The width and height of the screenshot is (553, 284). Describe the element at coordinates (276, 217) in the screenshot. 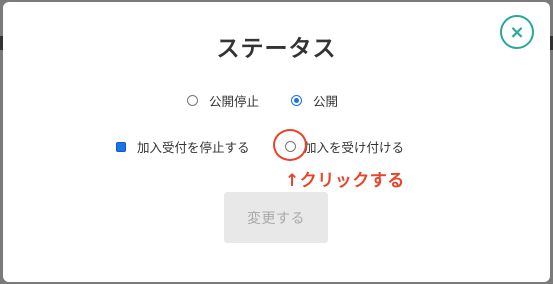

I see `change-button: 変更する` at that location.